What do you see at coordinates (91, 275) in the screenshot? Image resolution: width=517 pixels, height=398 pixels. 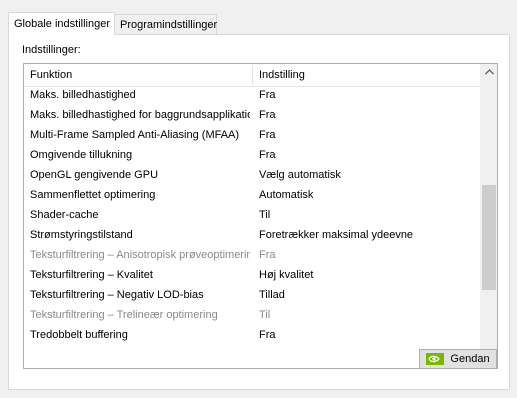 I see `function-cell: Teksturfiltrering – Kvalitet` at bounding box center [91, 275].